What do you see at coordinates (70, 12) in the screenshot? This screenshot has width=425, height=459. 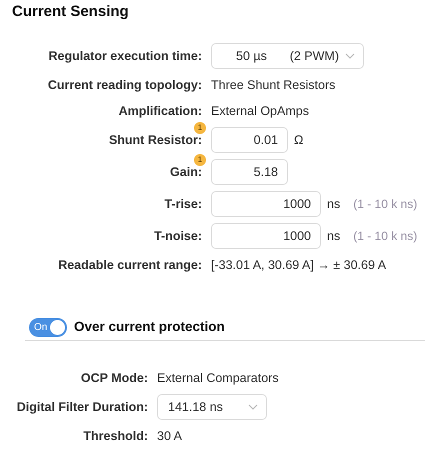 I see `section-title: Current Sensing` at bounding box center [70, 12].